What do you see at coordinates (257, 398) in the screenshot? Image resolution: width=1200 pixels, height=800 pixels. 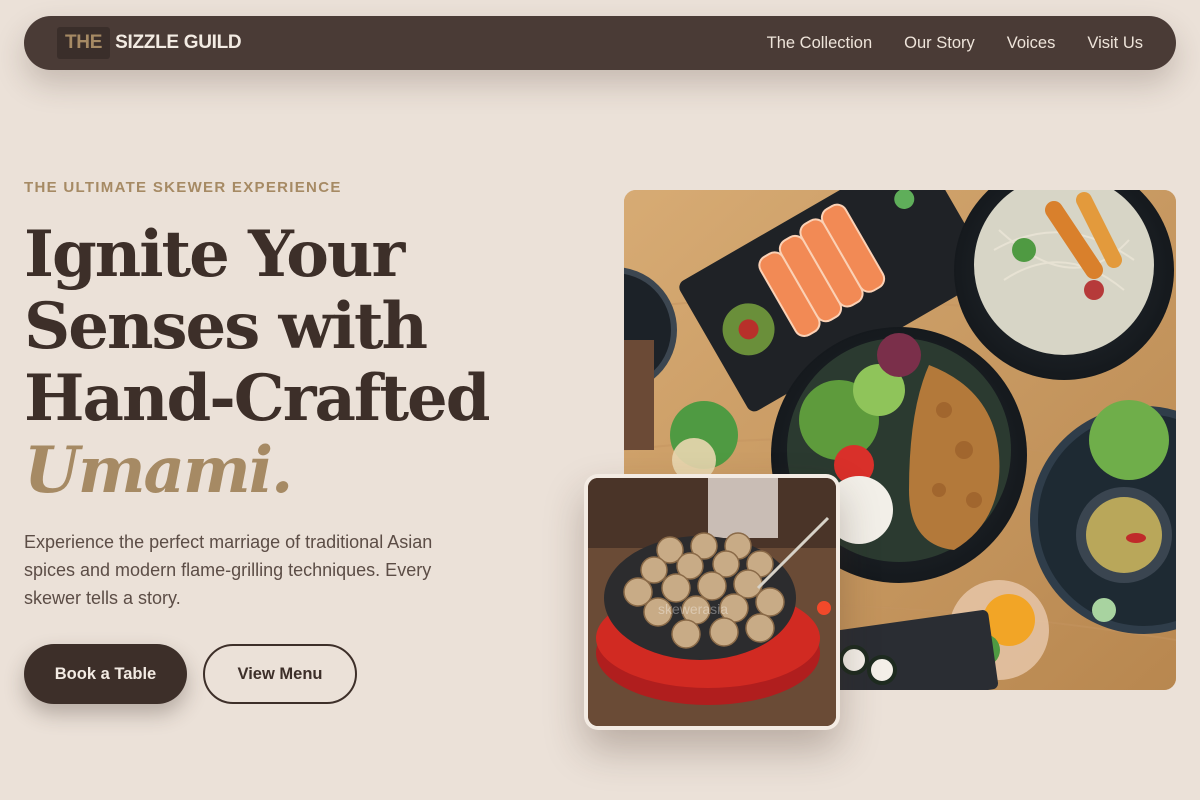 I see `headline-line-3: Hand-Crafted` at bounding box center [257, 398].